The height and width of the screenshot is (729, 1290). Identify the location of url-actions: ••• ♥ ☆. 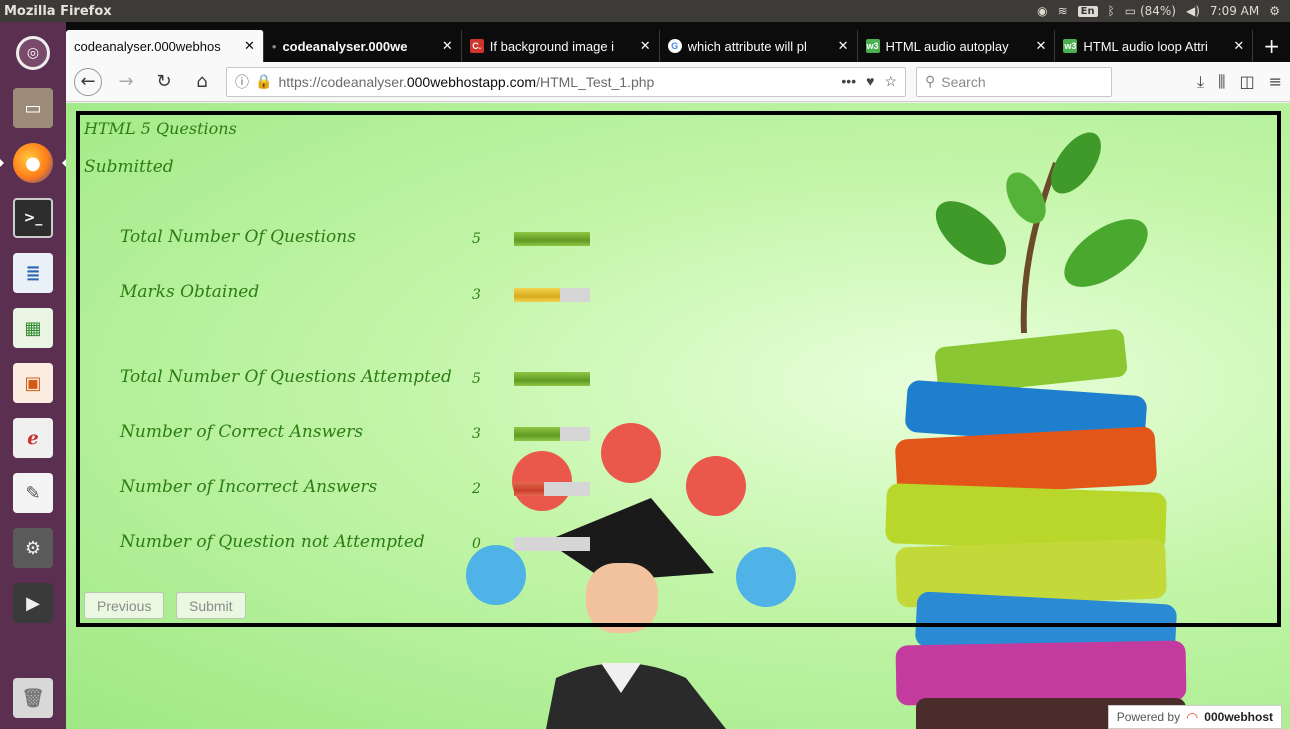
(869, 81).